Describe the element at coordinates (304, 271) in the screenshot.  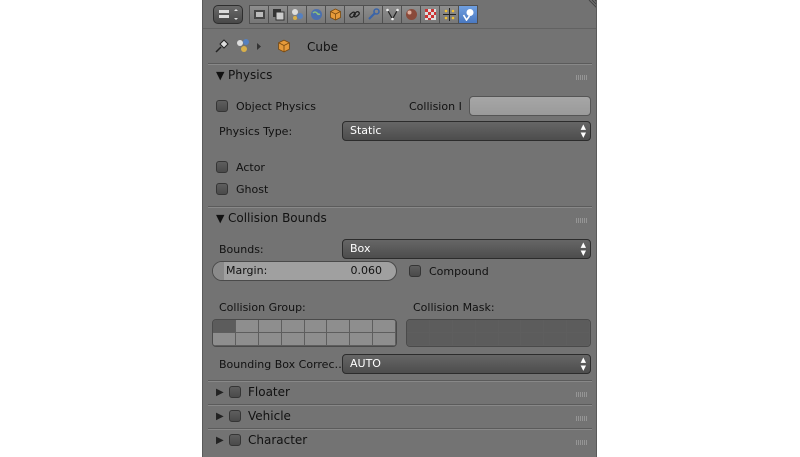
I see `margin-slider: Margin: 0.060` at that location.